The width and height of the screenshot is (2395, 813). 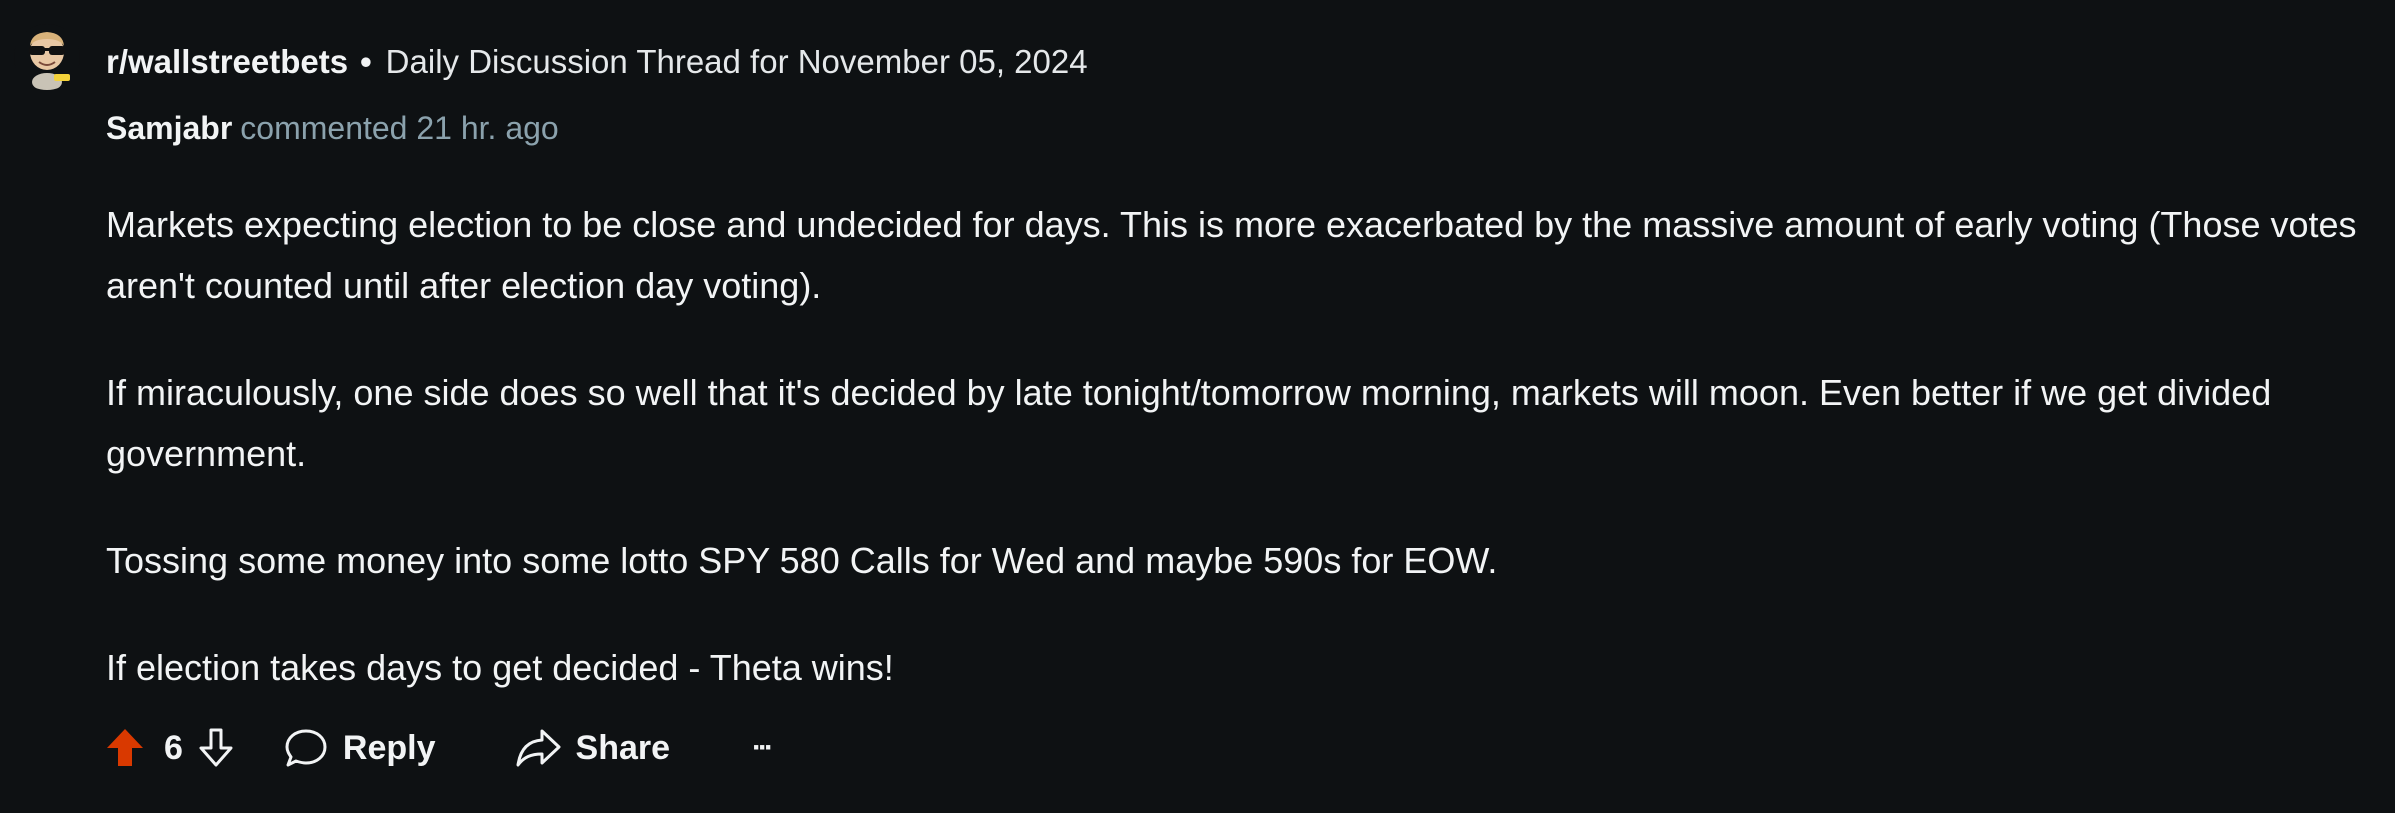 What do you see at coordinates (389, 747) in the screenshot?
I see `reply-label: Reply` at bounding box center [389, 747].